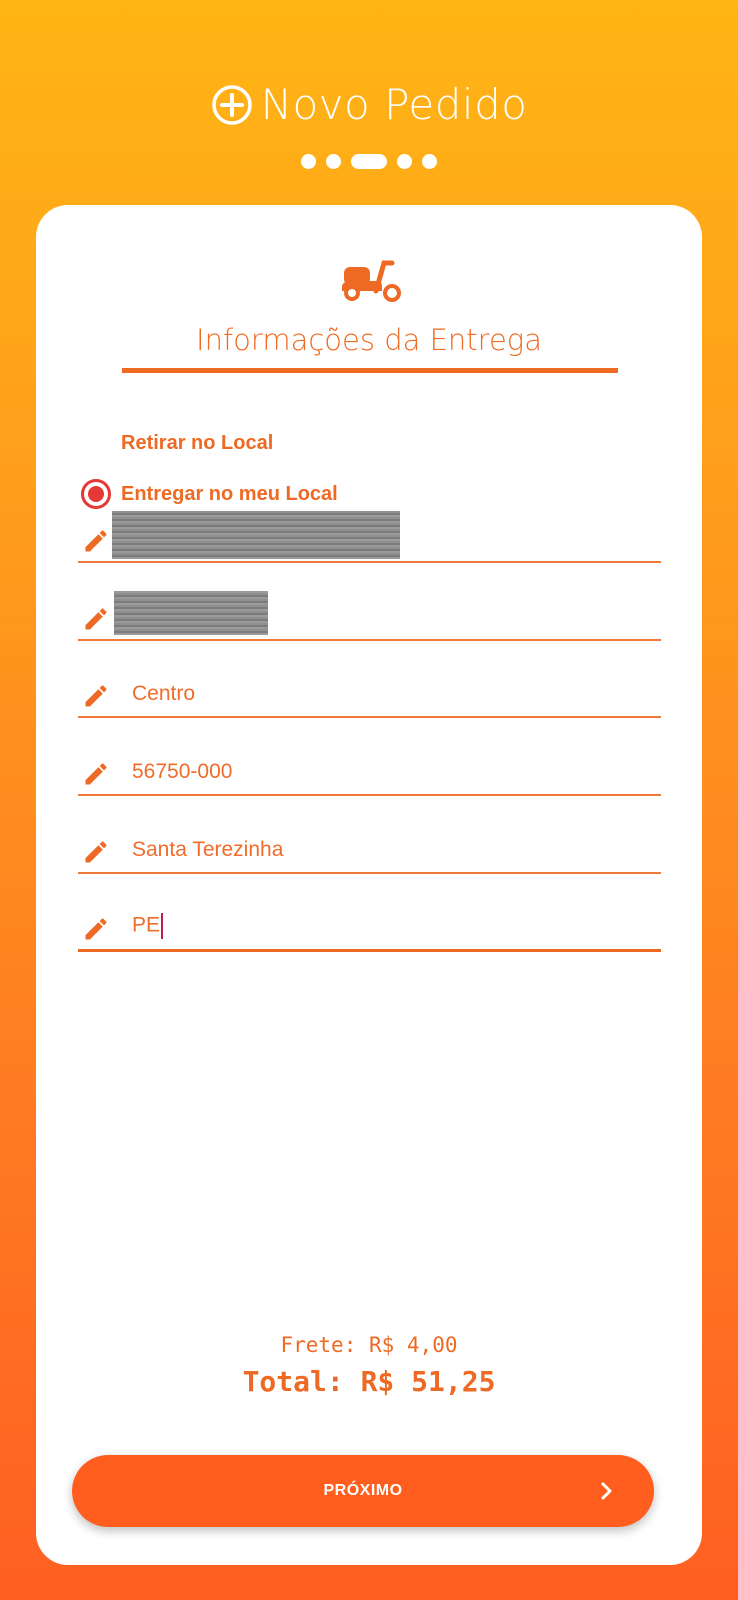 Image resolution: width=738 pixels, height=1600 pixels. I want to click on shipping-fee: Frete: R$ 4,00, so click(369, 1345).